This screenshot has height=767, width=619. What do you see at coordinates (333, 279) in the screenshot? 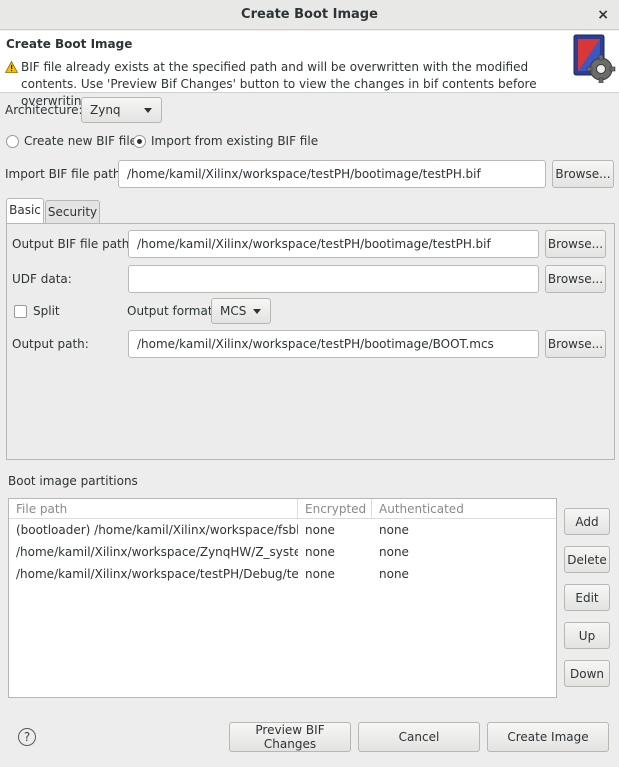
I see `udf-data-input` at bounding box center [333, 279].